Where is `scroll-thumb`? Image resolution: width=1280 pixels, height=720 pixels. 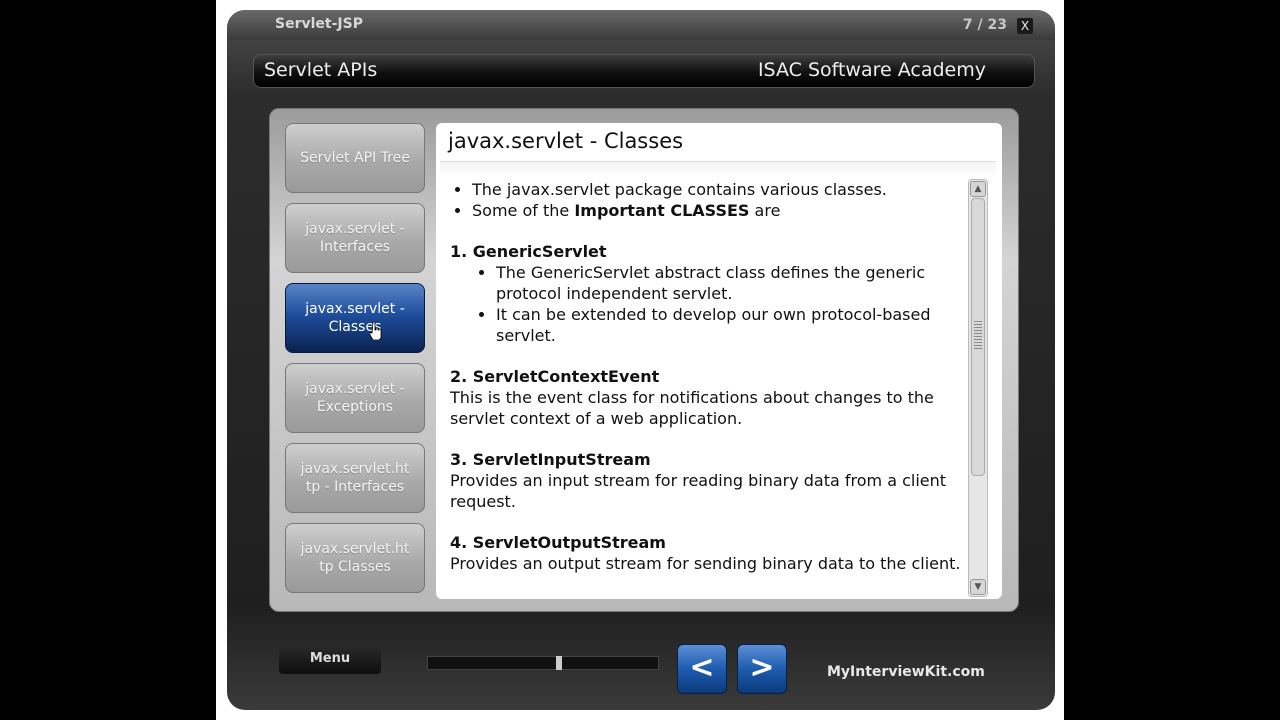 scroll-thumb is located at coordinates (978, 337).